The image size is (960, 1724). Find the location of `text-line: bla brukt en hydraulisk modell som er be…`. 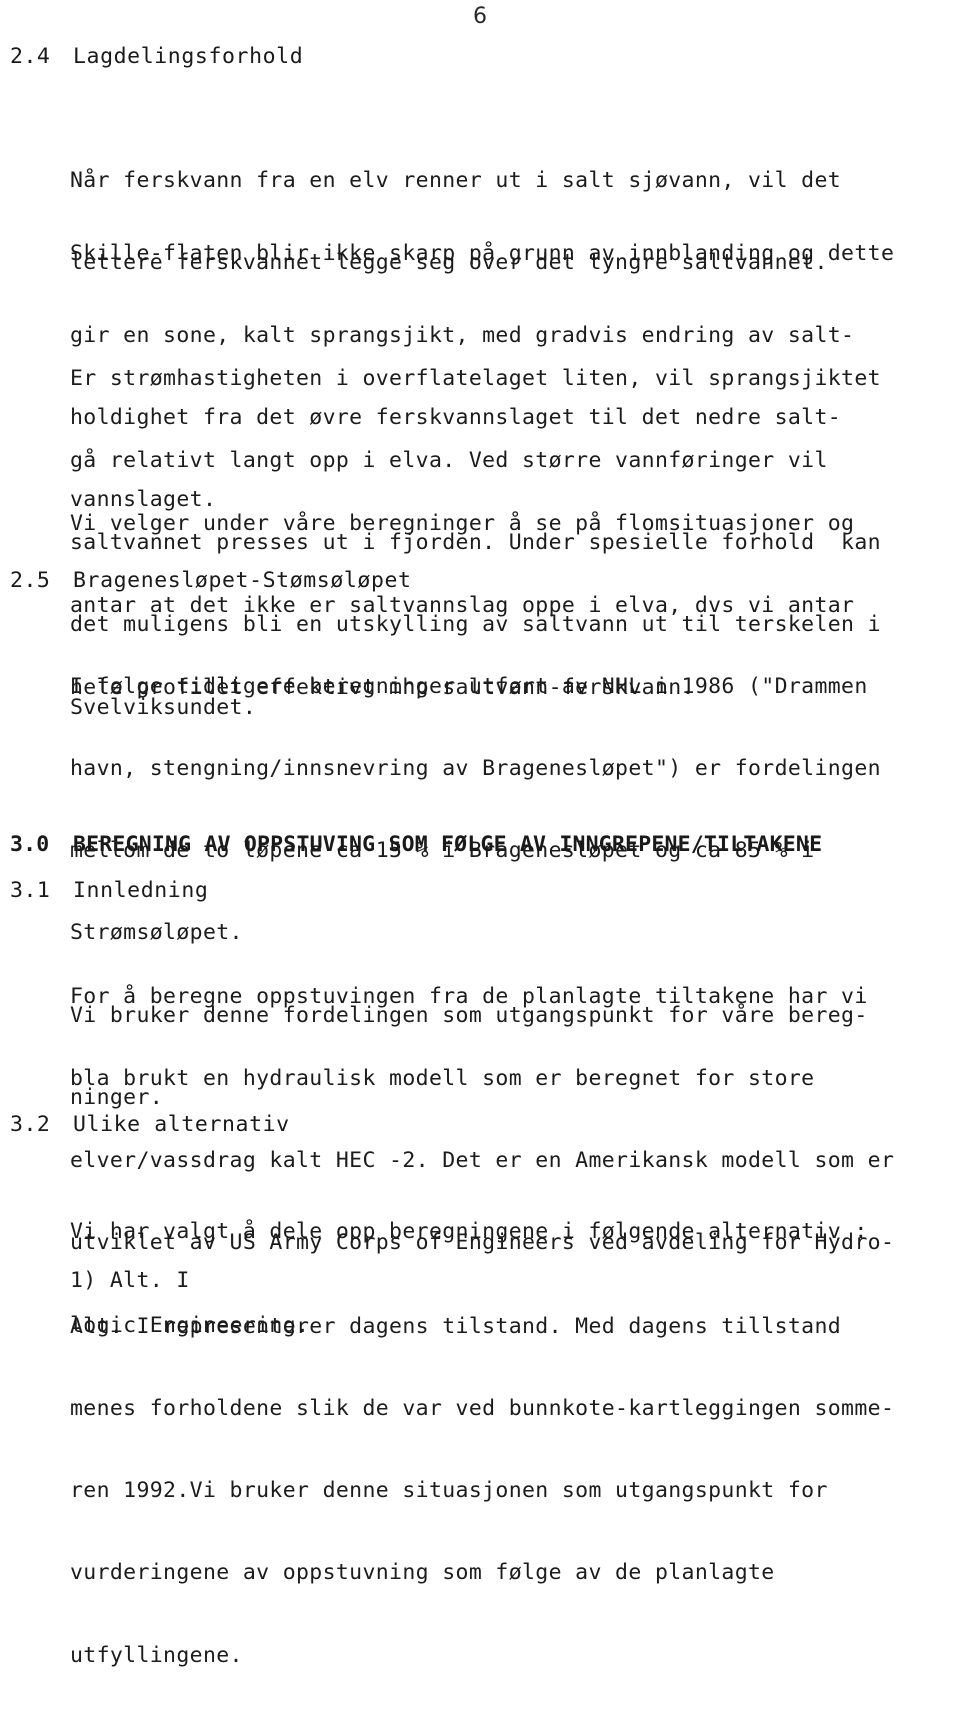

text-line: bla brukt en hydraulisk modell som er be… is located at coordinates (442, 1079).